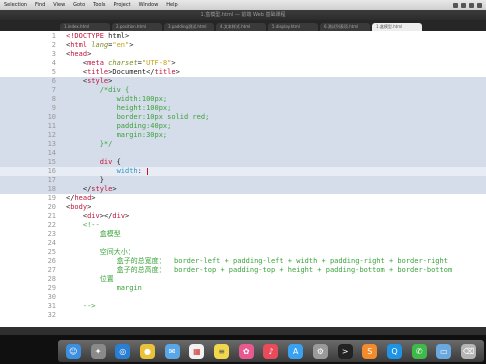 This screenshot has height=364, width=486. What do you see at coordinates (51, 270) in the screenshot?
I see `line-number: 27` at bounding box center [51, 270].